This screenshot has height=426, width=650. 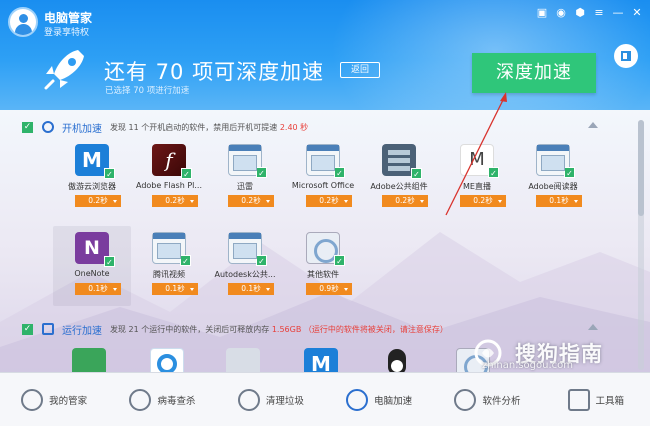 What do you see at coordinates (68, 401) in the screenshot?
I see `nav-label: 我的管家` at bounding box center [68, 401].